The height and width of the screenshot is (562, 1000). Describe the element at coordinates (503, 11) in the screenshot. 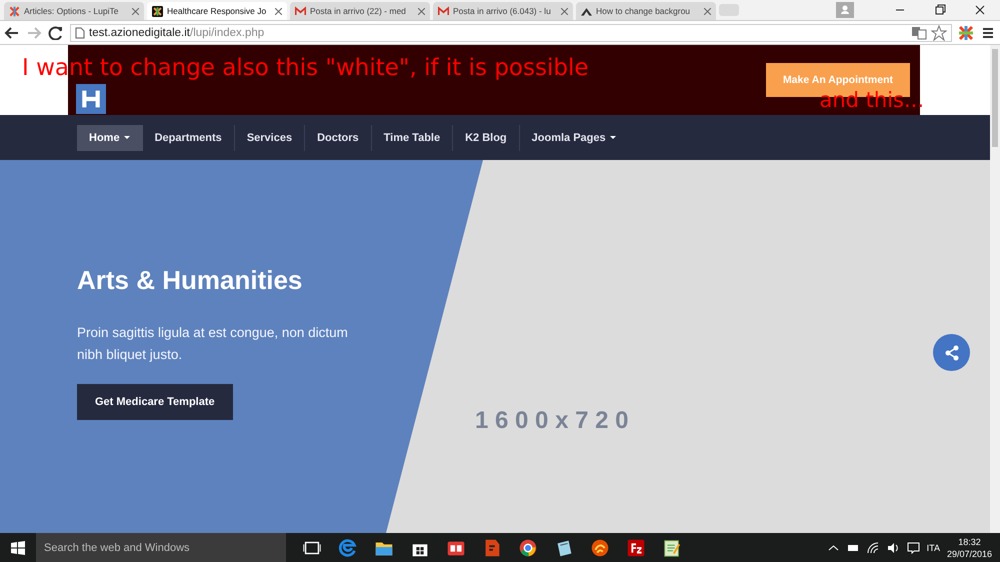

I see `browser-tab: Posta in arrivo (6.043) - lu` at that location.